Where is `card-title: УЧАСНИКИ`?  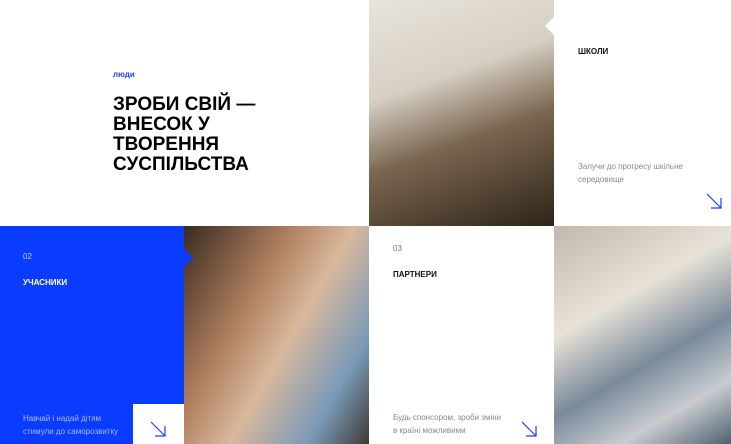
card-title: УЧАСНИКИ is located at coordinates (45, 282).